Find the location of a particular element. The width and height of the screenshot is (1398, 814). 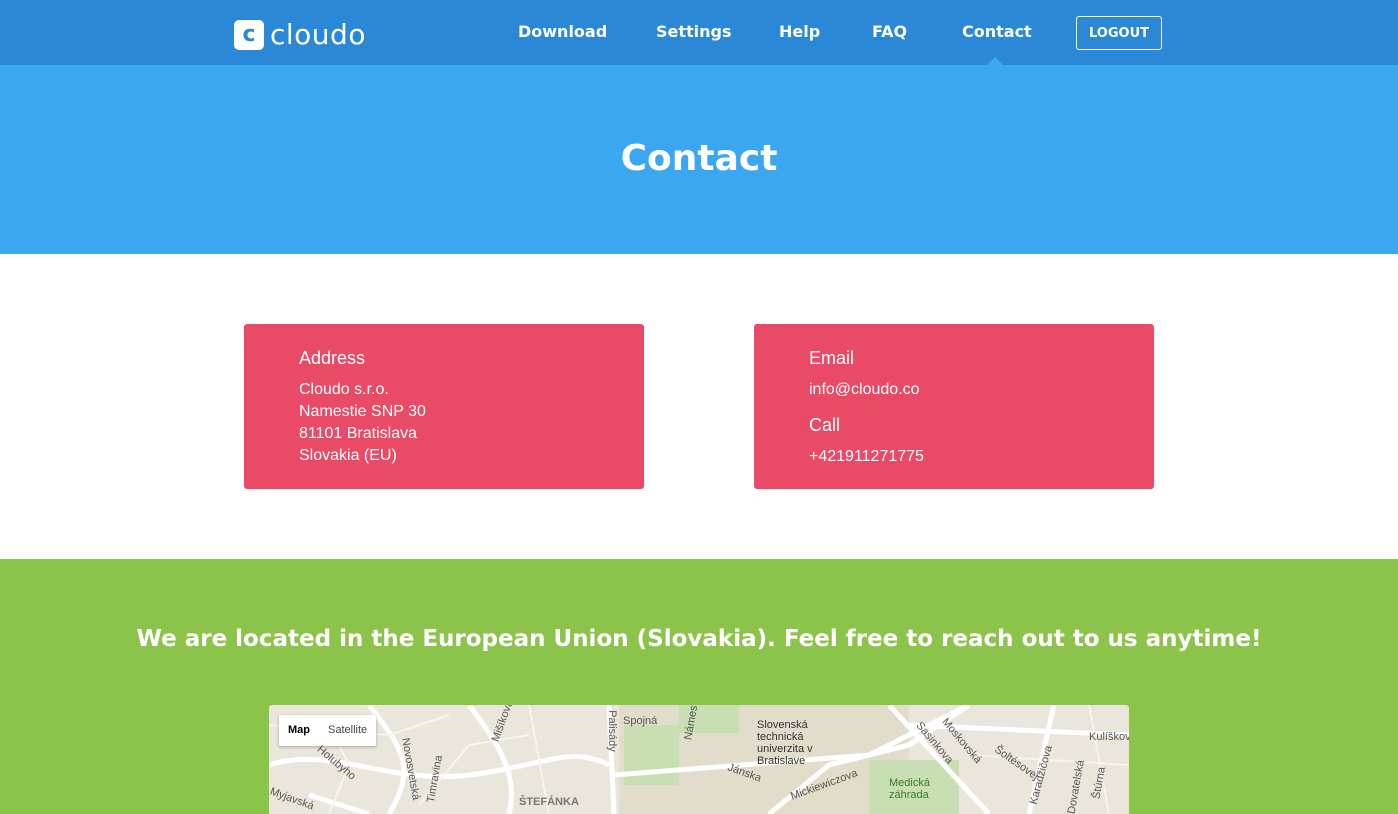

logo-badge: c is located at coordinates (249, 34).